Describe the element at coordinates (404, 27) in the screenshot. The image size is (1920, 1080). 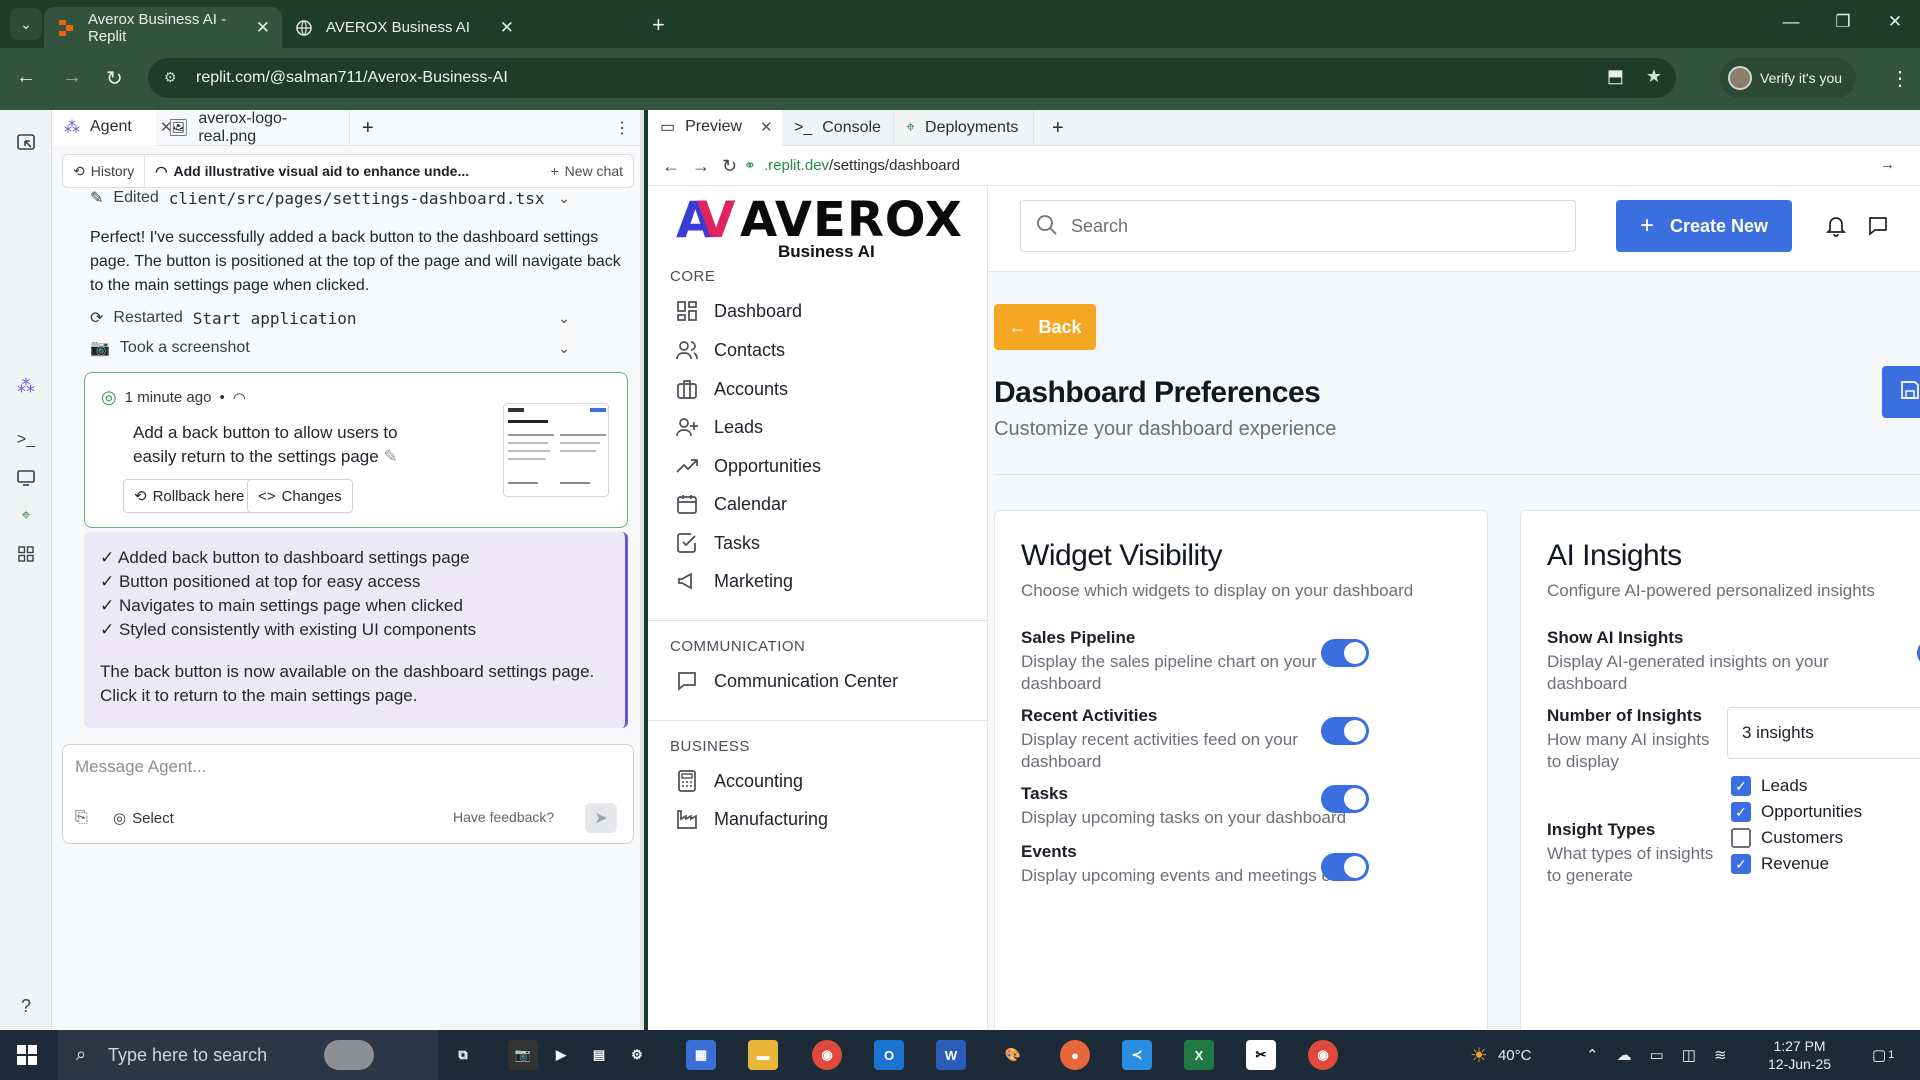
I see `browser-tab-averox: AVEROX Business AI ✕` at that location.